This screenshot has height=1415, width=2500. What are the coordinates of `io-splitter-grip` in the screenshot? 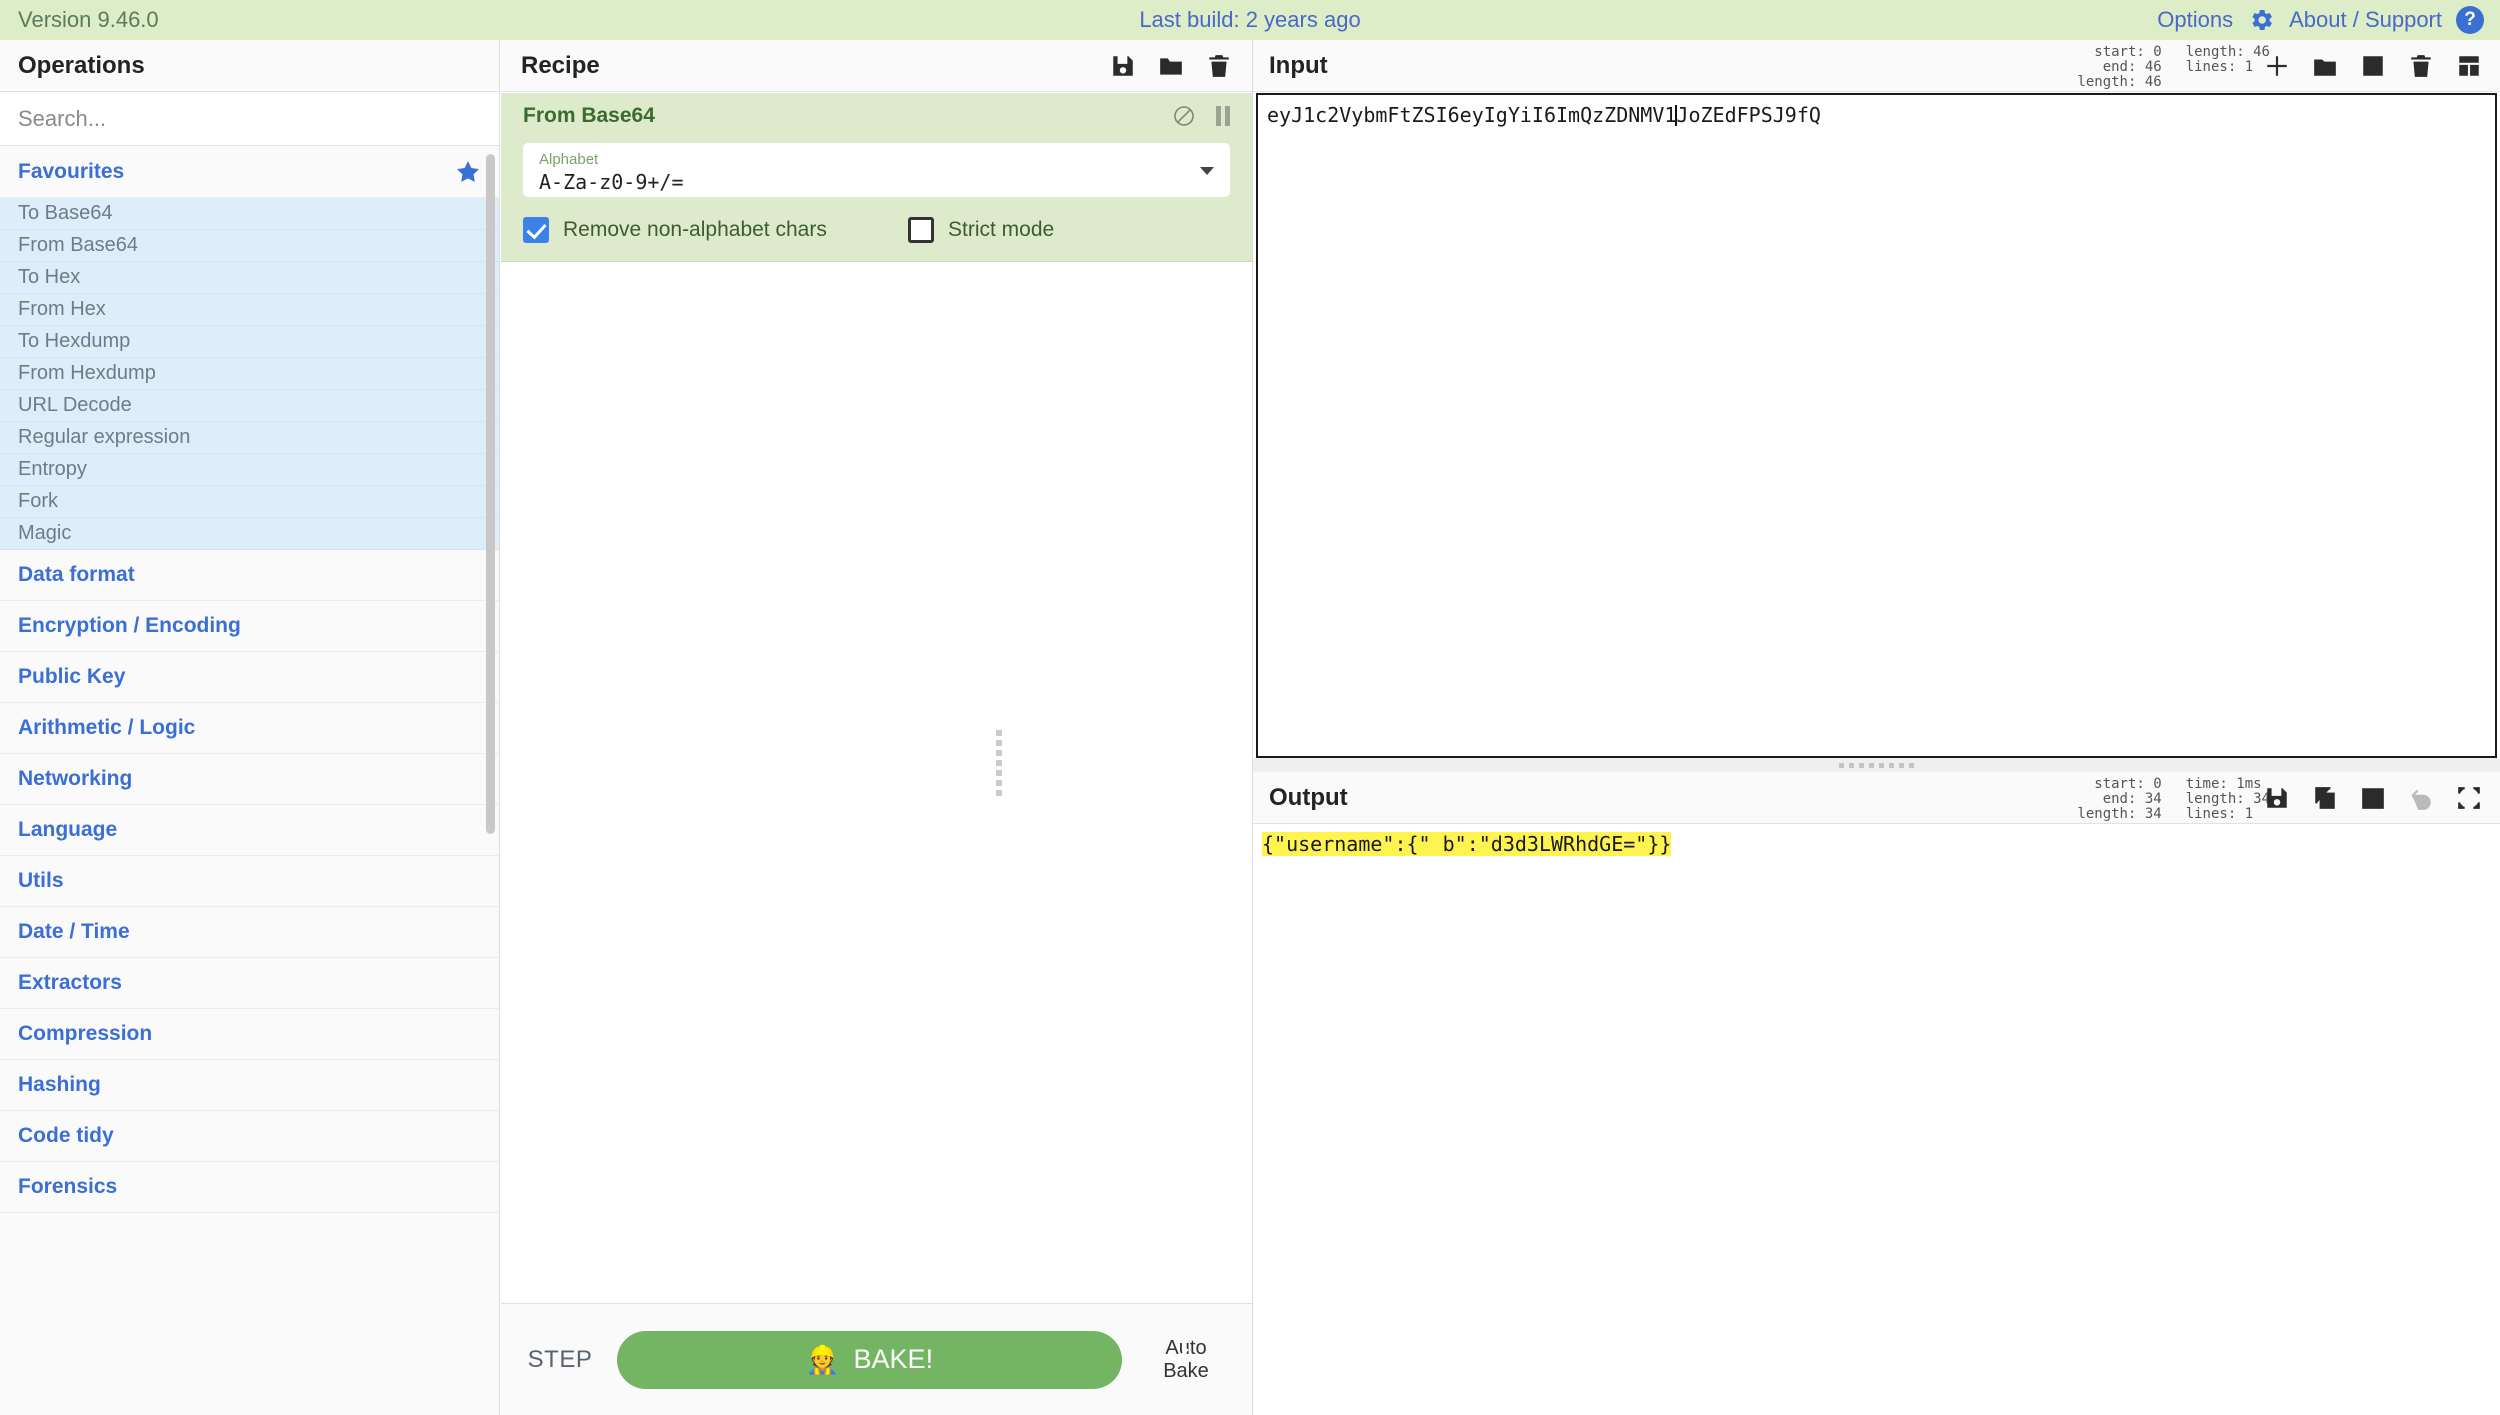 It's located at (1876, 765).